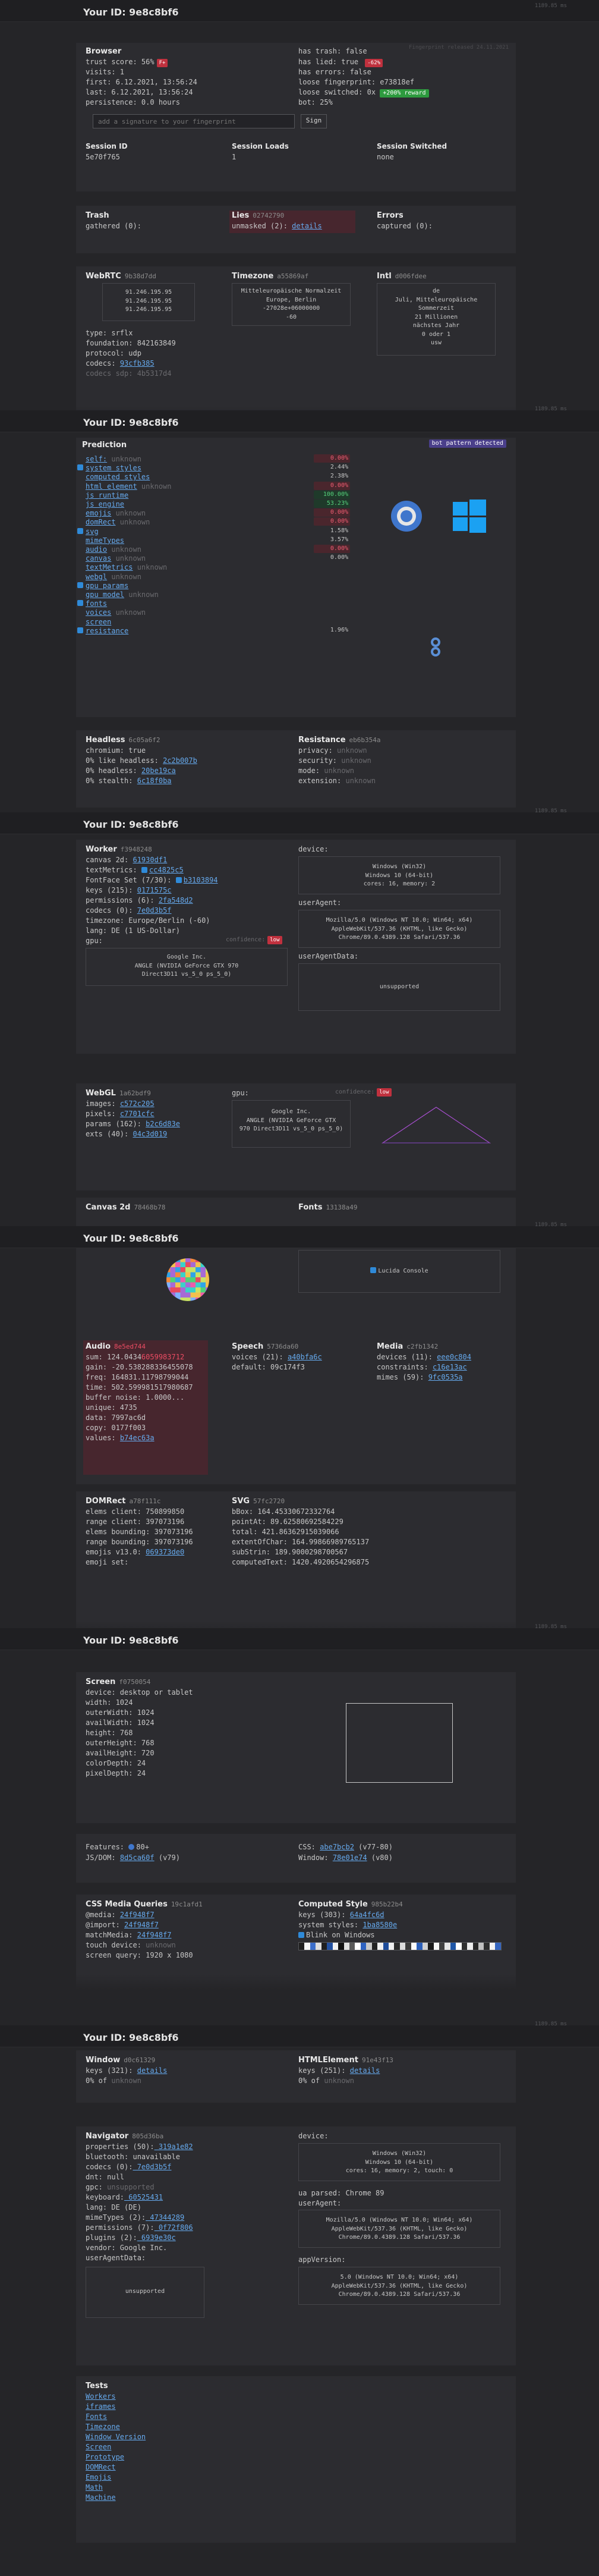  What do you see at coordinates (96, 549) in the screenshot?
I see `prediction-label: audio` at bounding box center [96, 549].